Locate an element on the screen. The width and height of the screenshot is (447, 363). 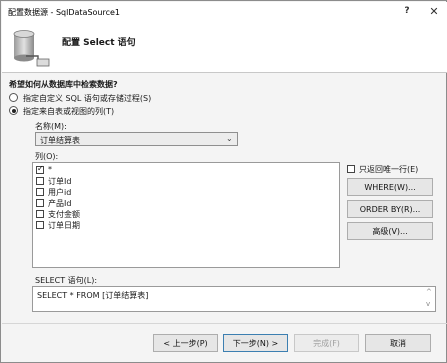
previous-button: < 上一步(P) is located at coordinates (185, 343).